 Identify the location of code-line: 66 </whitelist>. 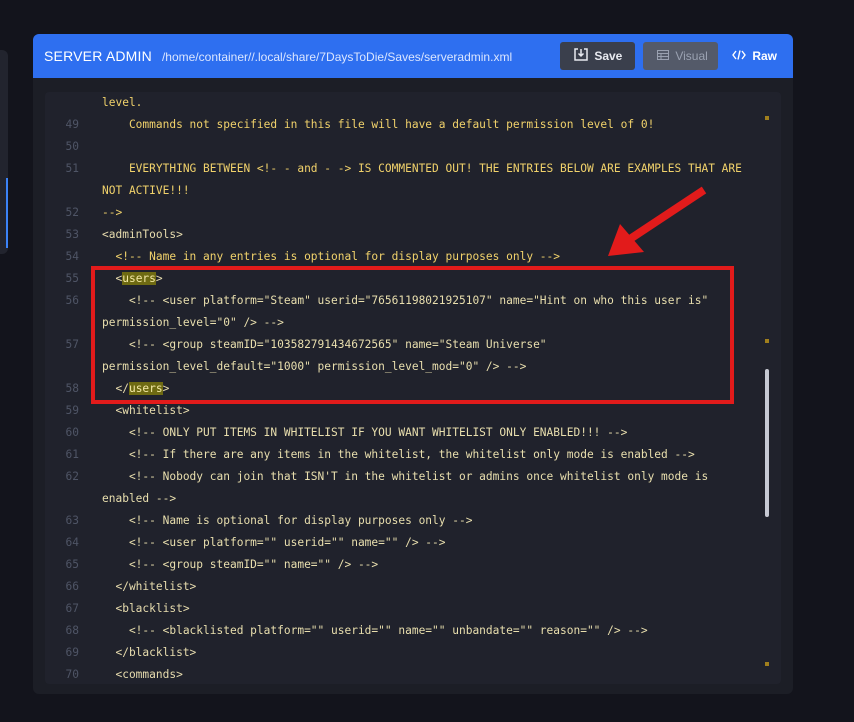
(413, 587).